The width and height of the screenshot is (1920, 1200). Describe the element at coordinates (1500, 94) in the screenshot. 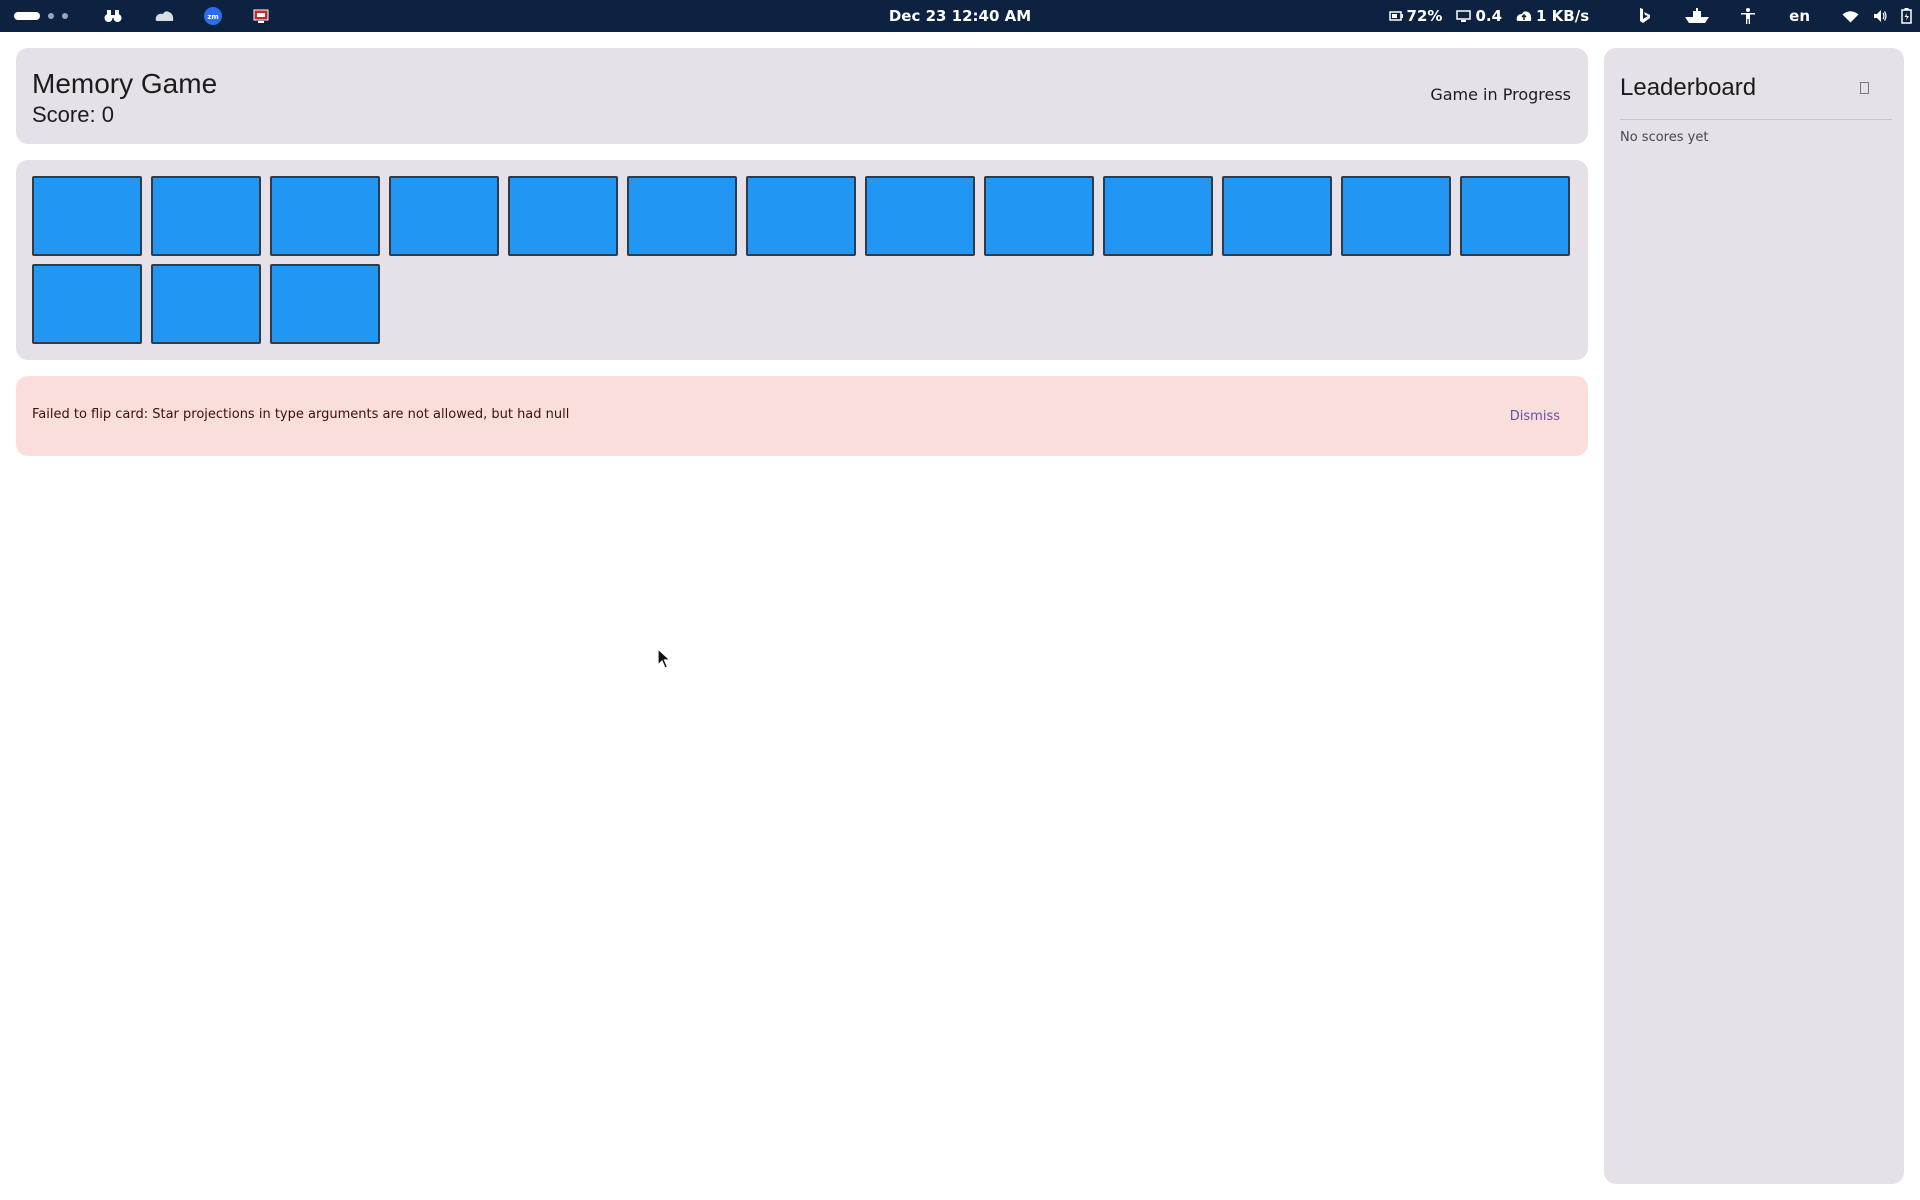

I see `game-status: Game in Progress` at that location.